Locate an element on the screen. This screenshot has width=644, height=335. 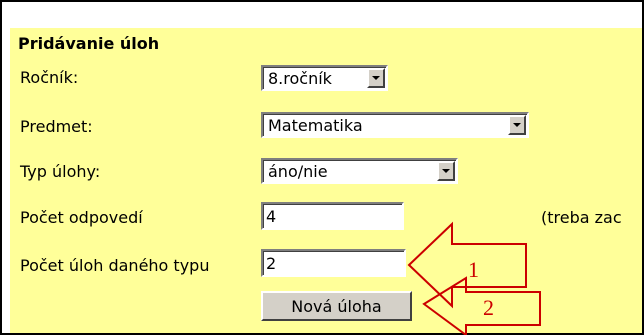
arrow-2-number: 2 is located at coordinates (488, 307).